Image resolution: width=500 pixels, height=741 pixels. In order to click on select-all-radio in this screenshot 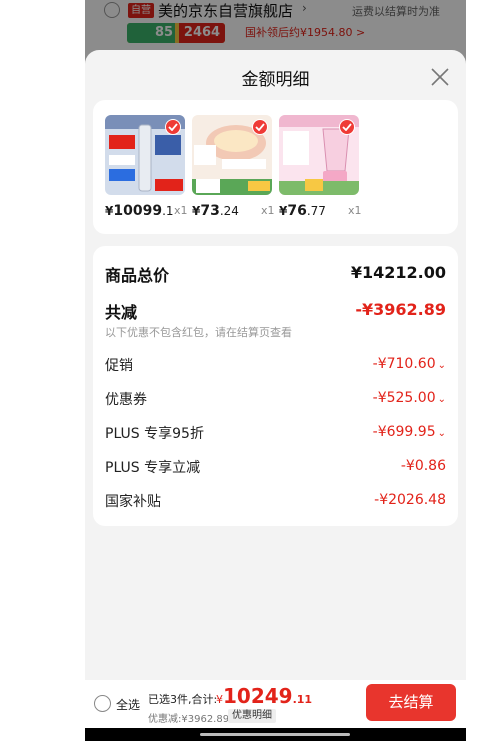, I will do `click(102, 703)`.